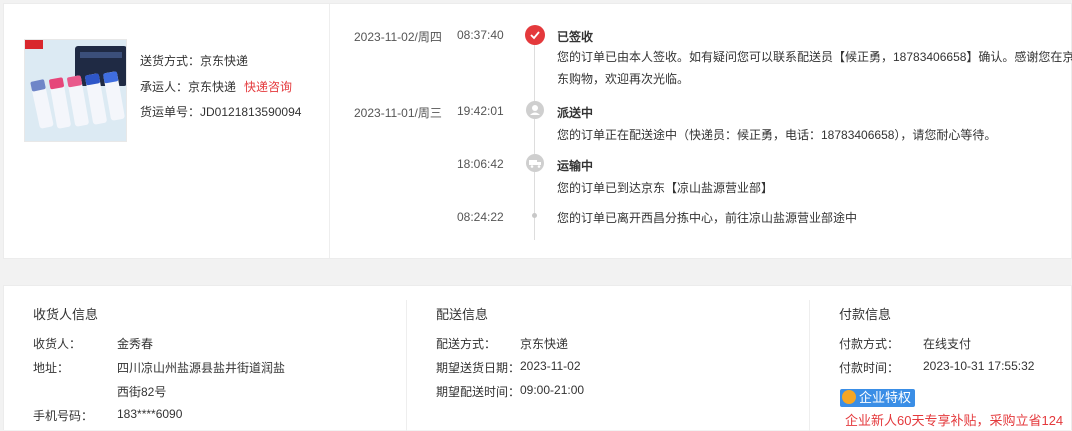 This screenshot has width=1072, height=431. I want to click on payment-title: 付款信息, so click(865, 314).